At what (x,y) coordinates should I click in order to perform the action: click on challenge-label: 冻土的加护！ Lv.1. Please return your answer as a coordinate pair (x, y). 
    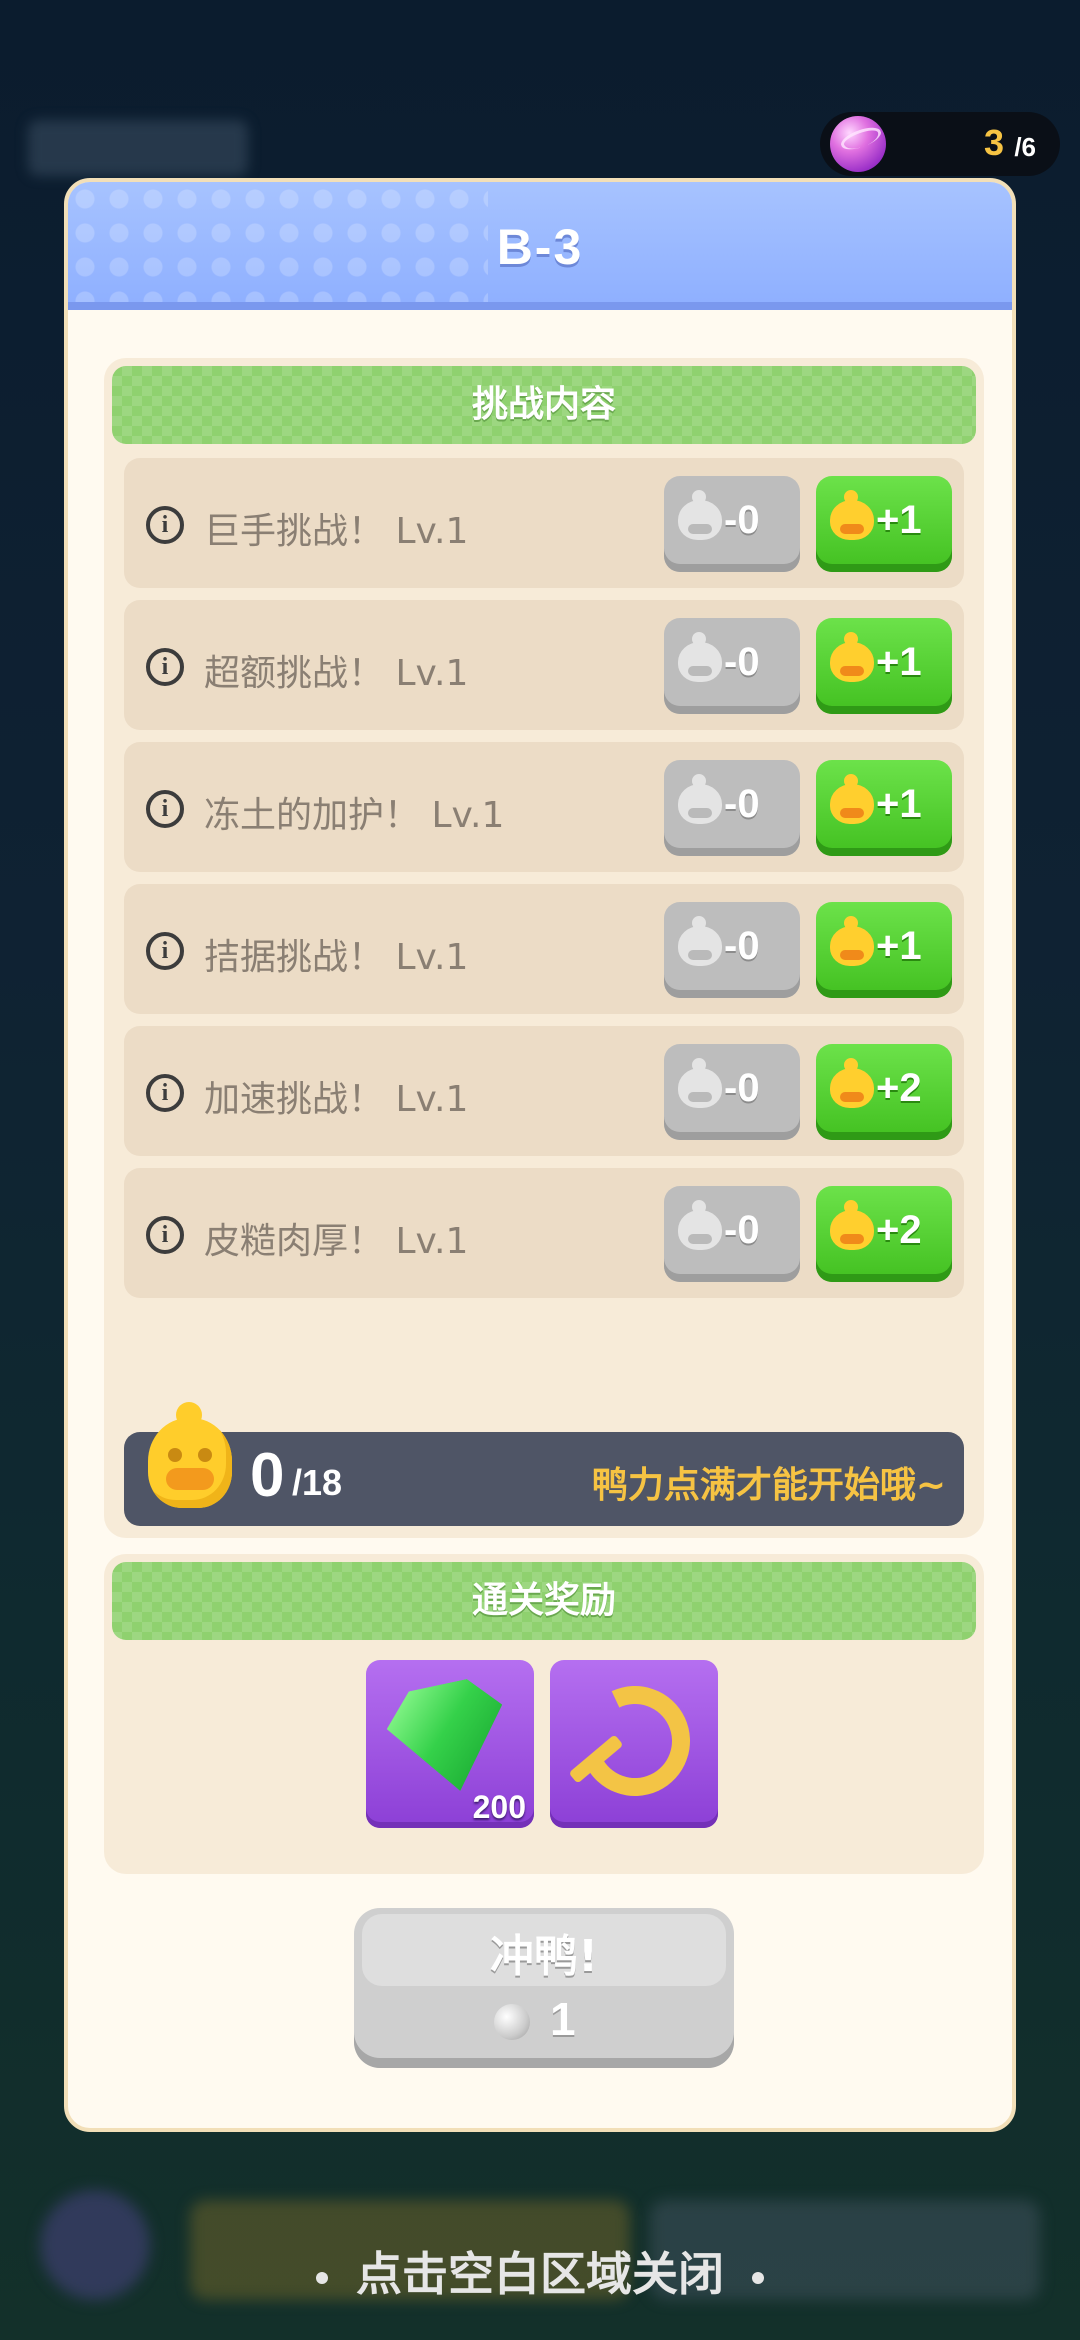
    Looking at the image, I should click on (354, 815).